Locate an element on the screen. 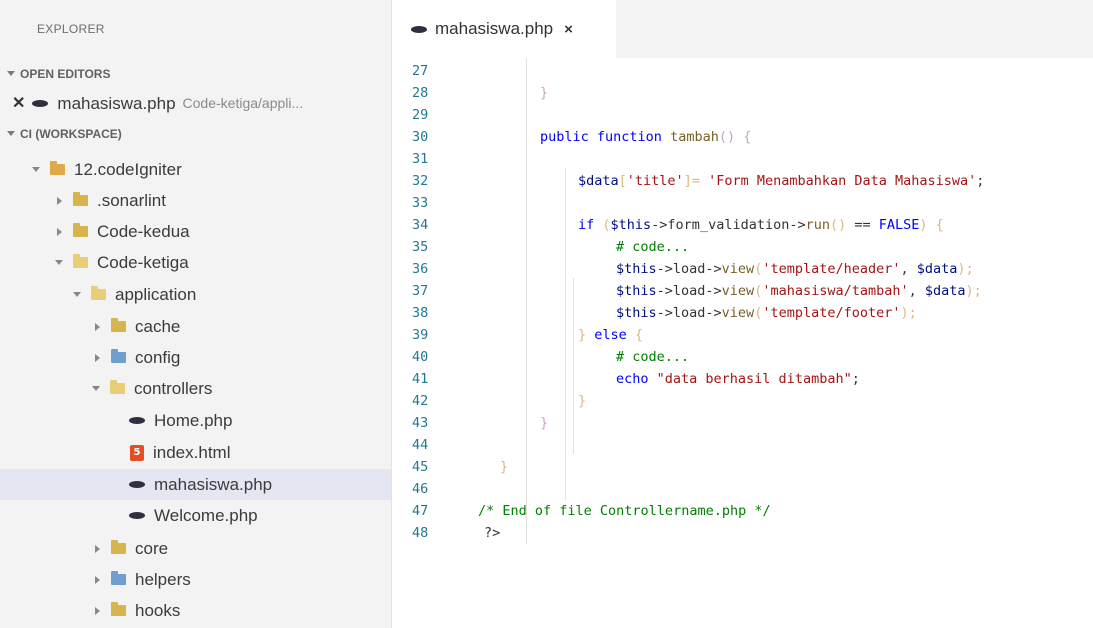  tree-item-label: .sonarlint is located at coordinates (131, 200).